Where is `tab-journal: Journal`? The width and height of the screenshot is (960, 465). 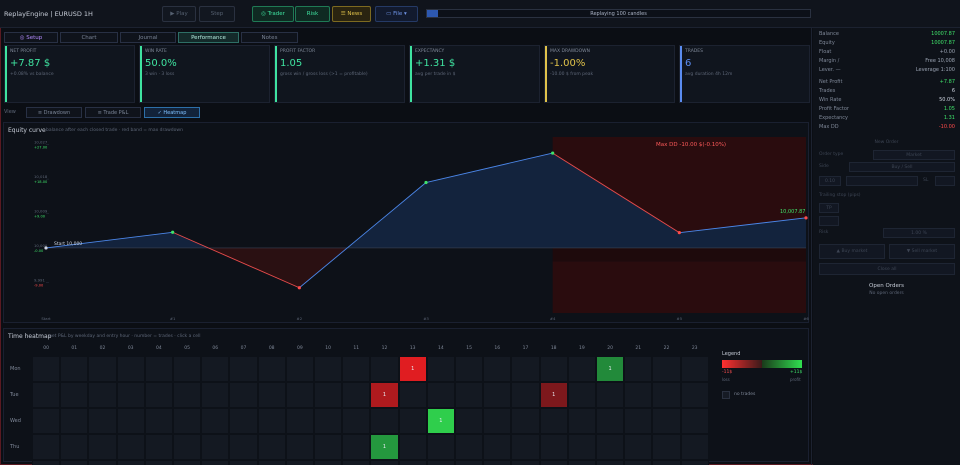 tab-journal: Journal is located at coordinates (148, 37).